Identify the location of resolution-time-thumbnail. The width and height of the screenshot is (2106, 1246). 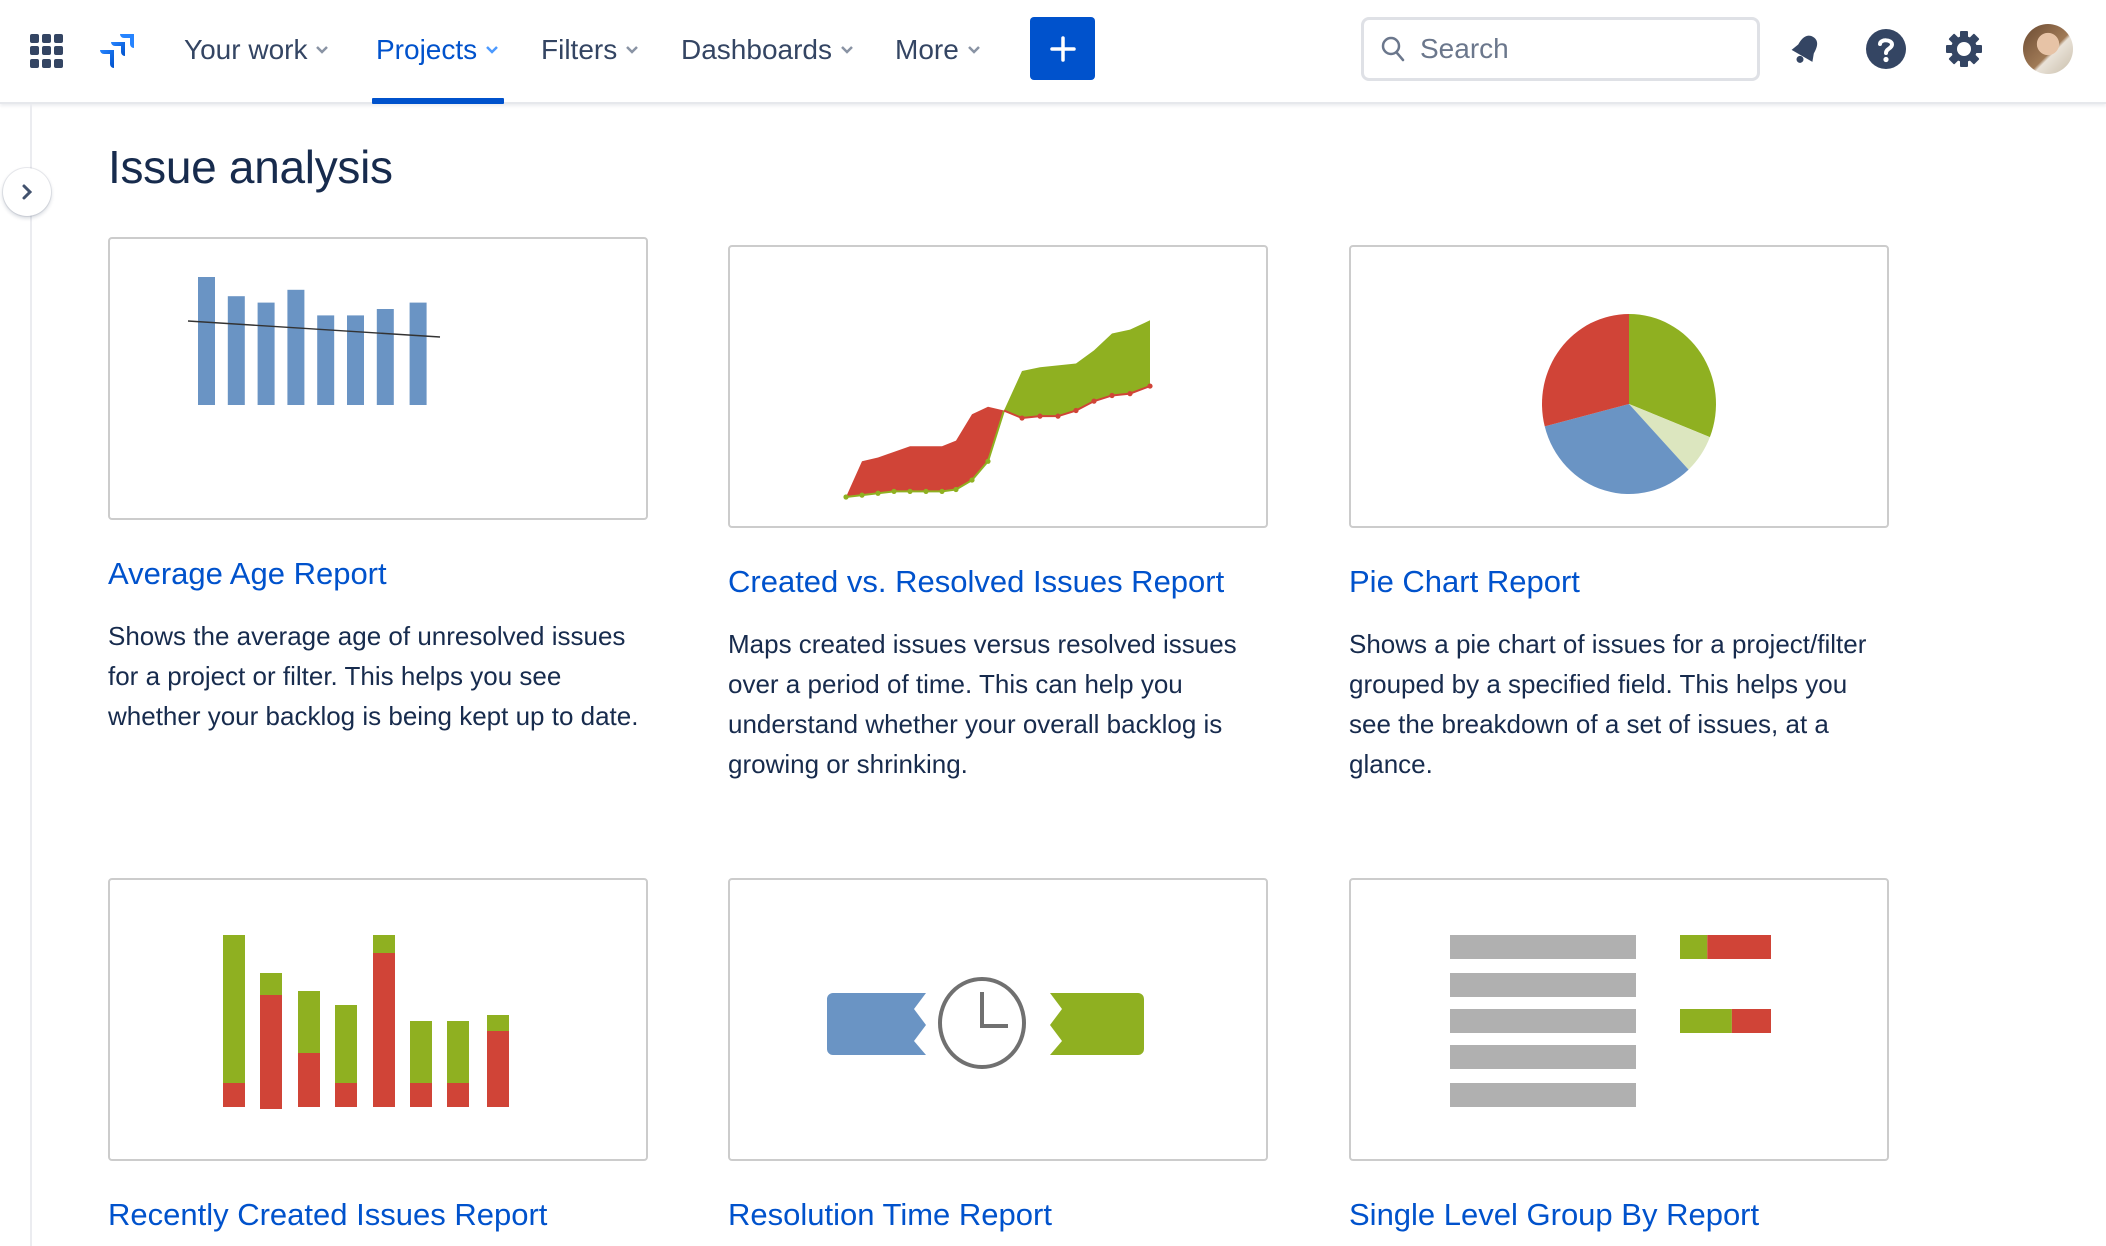
(998, 1019).